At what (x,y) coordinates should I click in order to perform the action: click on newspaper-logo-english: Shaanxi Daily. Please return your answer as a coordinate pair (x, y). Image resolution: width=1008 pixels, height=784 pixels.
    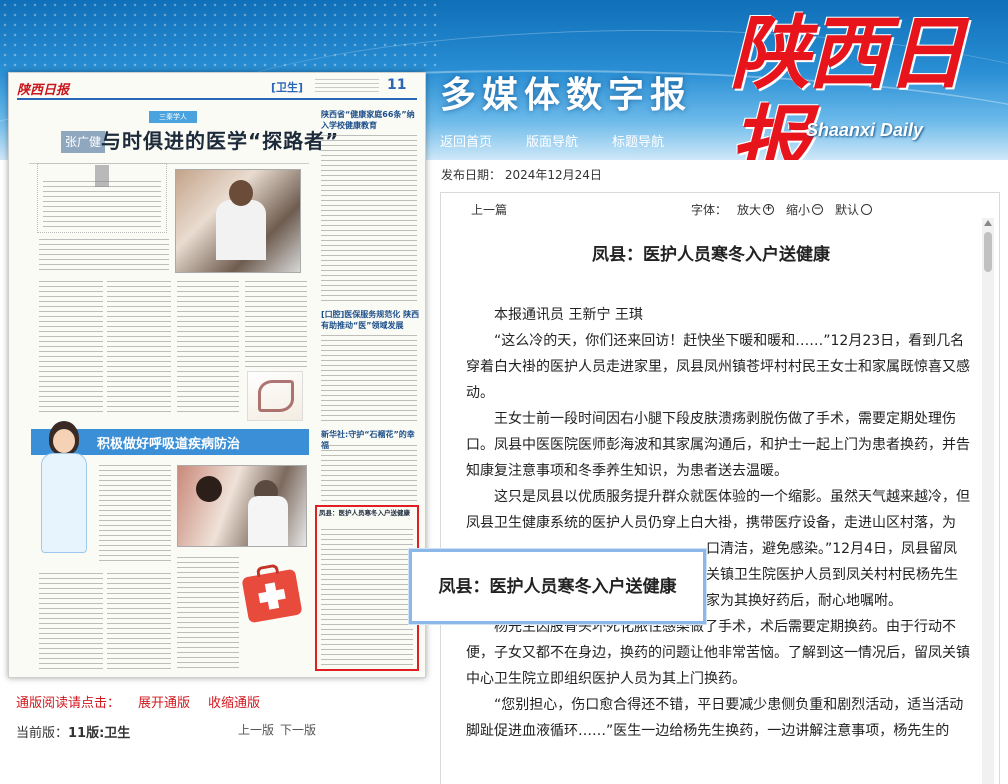
    Looking at the image, I should click on (865, 130).